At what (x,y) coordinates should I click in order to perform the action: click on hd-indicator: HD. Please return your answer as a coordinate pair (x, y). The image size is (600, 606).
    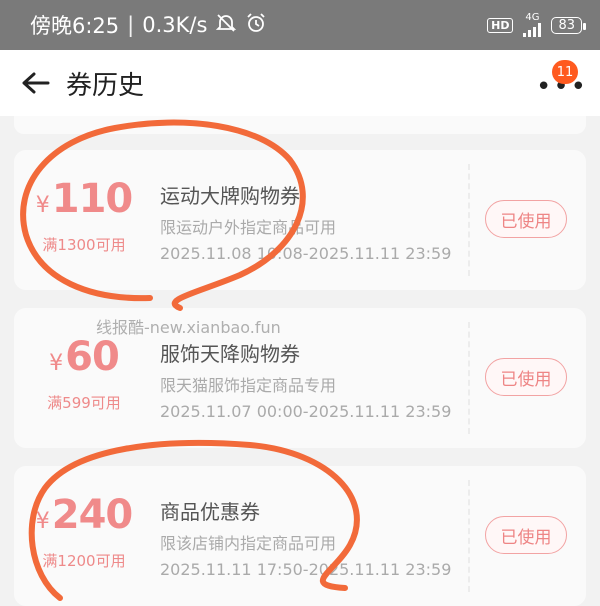
    Looking at the image, I should click on (500, 25).